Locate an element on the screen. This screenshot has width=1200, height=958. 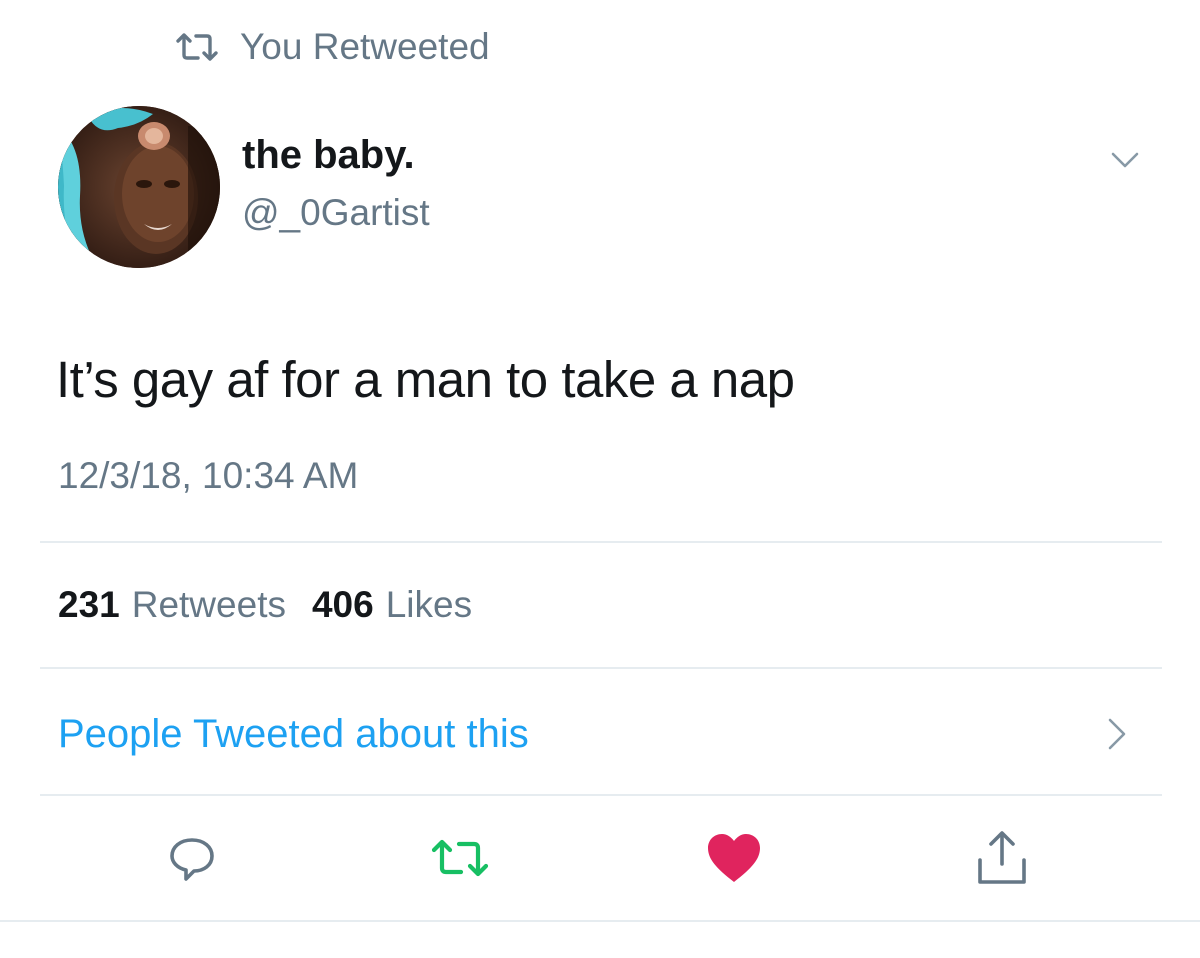
author-handle: @_0Gartist is located at coordinates (336, 213).